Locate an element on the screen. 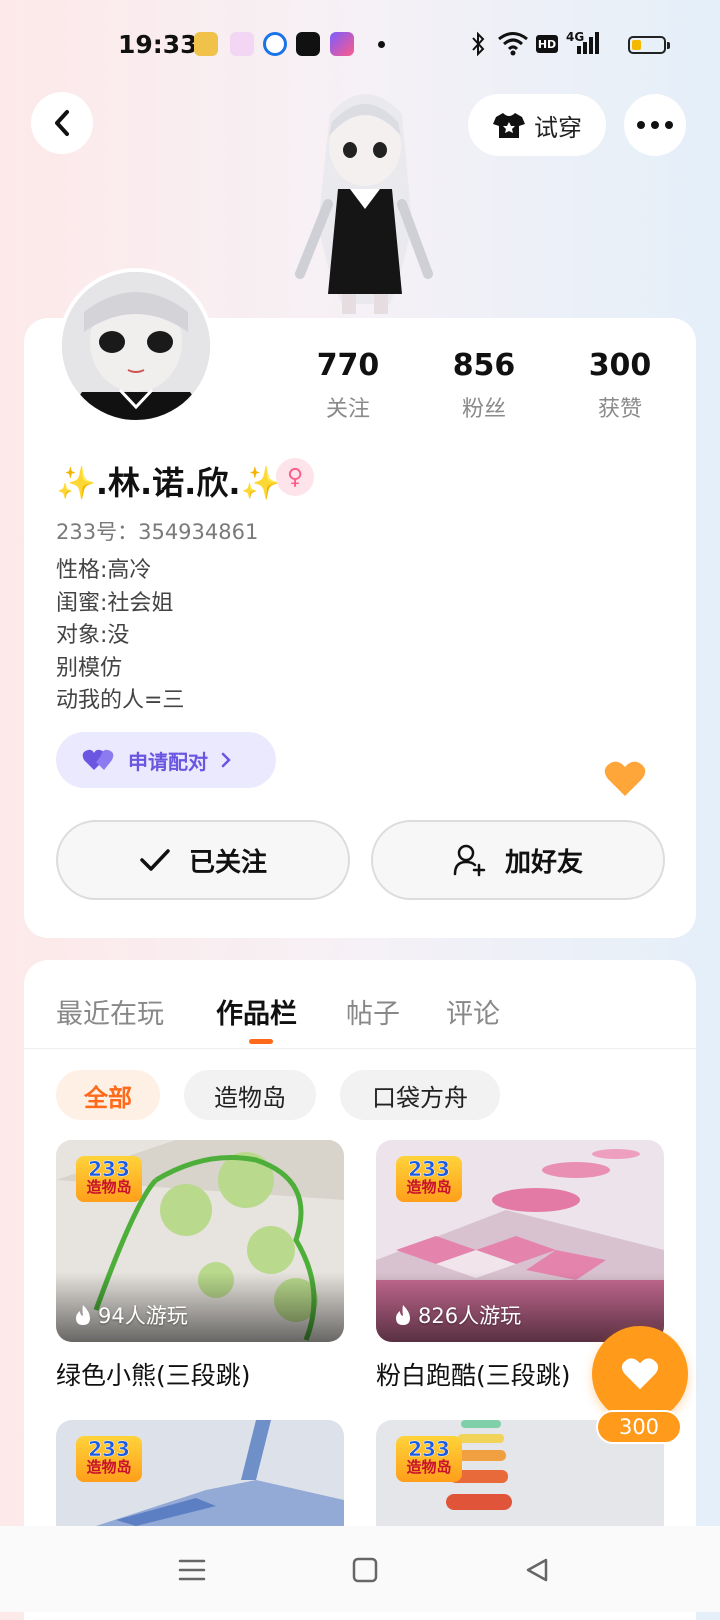 The width and height of the screenshot is (720, 1620). tab-divider is located at coordinates (360, 1048).